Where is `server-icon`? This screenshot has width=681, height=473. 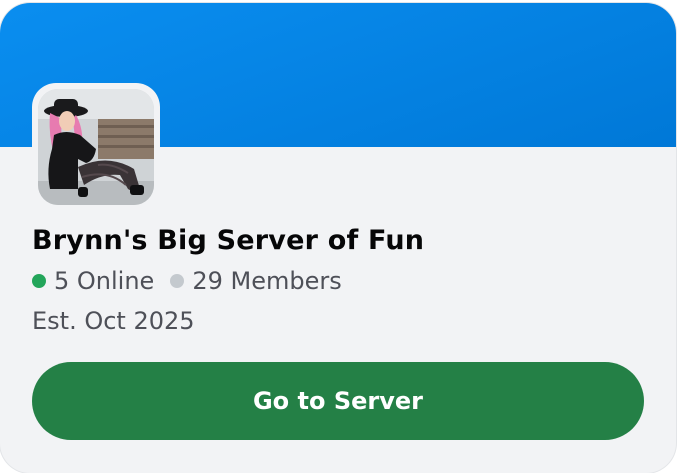
server-icon is located at coordinates (96, 147).